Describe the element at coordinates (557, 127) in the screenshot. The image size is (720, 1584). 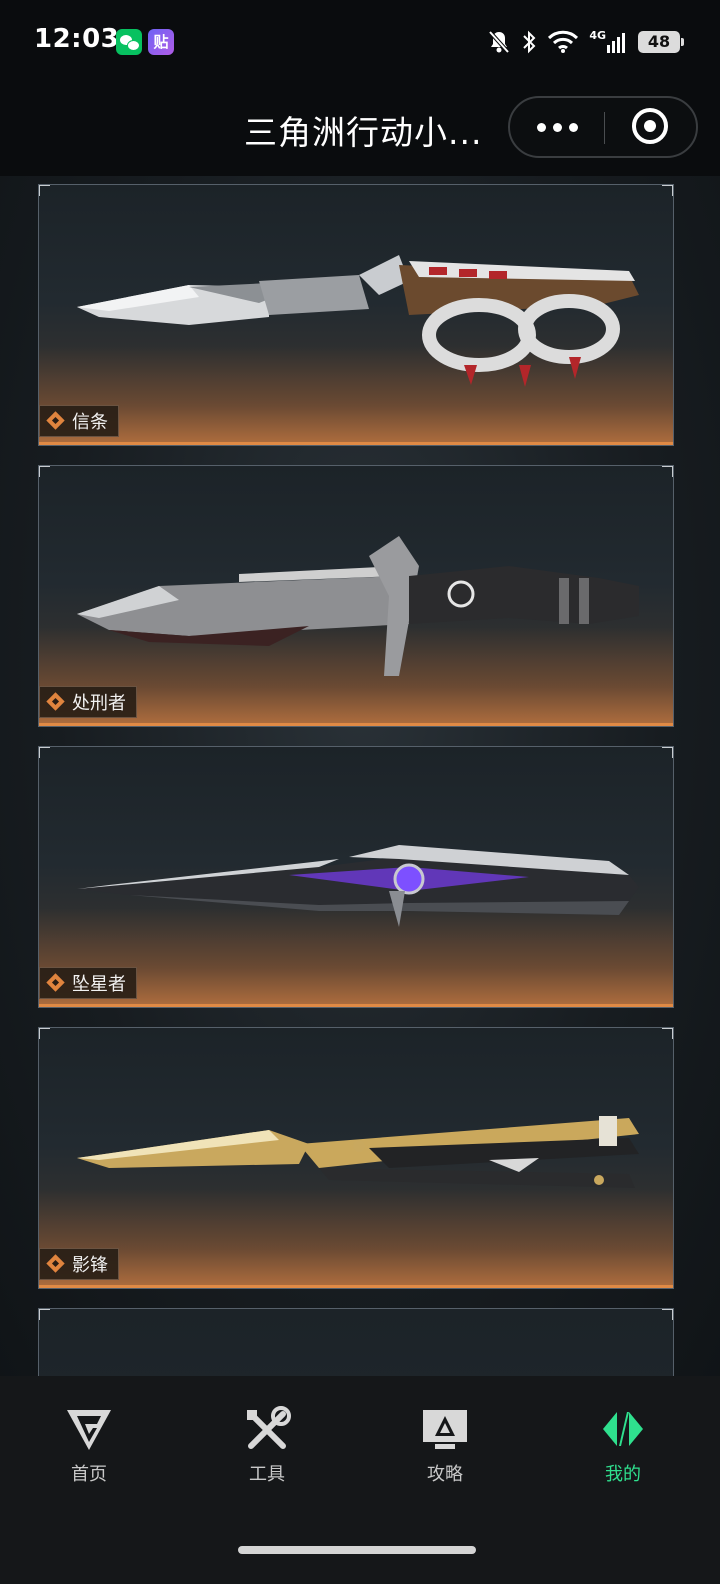
I see `more-button` at that location.